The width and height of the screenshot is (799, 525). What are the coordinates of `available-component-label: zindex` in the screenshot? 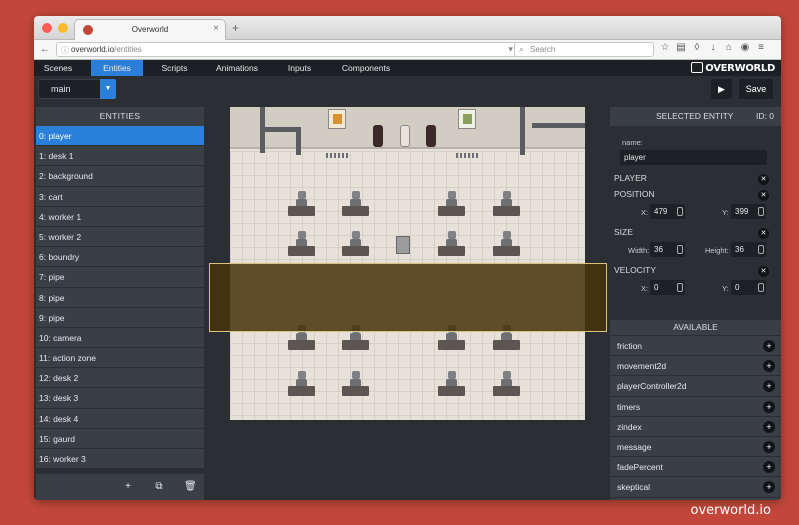 It's located at (629, 426).